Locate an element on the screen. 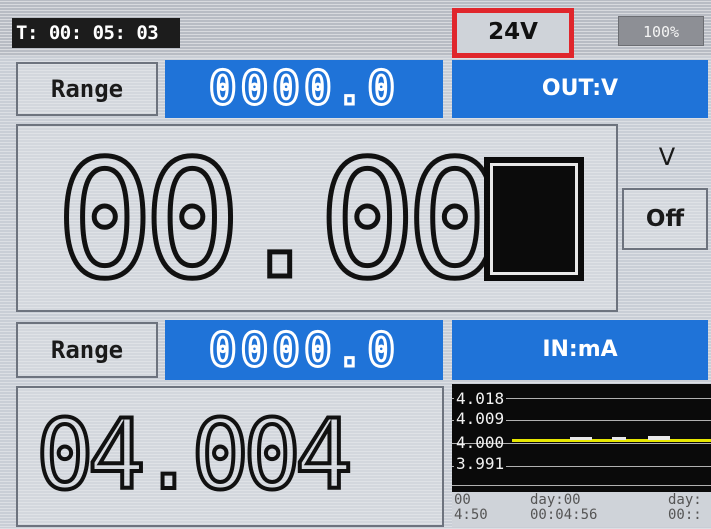 The width and height of the screenshot is (711, 529). svg-text: 04.004 is located at coordinates (192, 455).